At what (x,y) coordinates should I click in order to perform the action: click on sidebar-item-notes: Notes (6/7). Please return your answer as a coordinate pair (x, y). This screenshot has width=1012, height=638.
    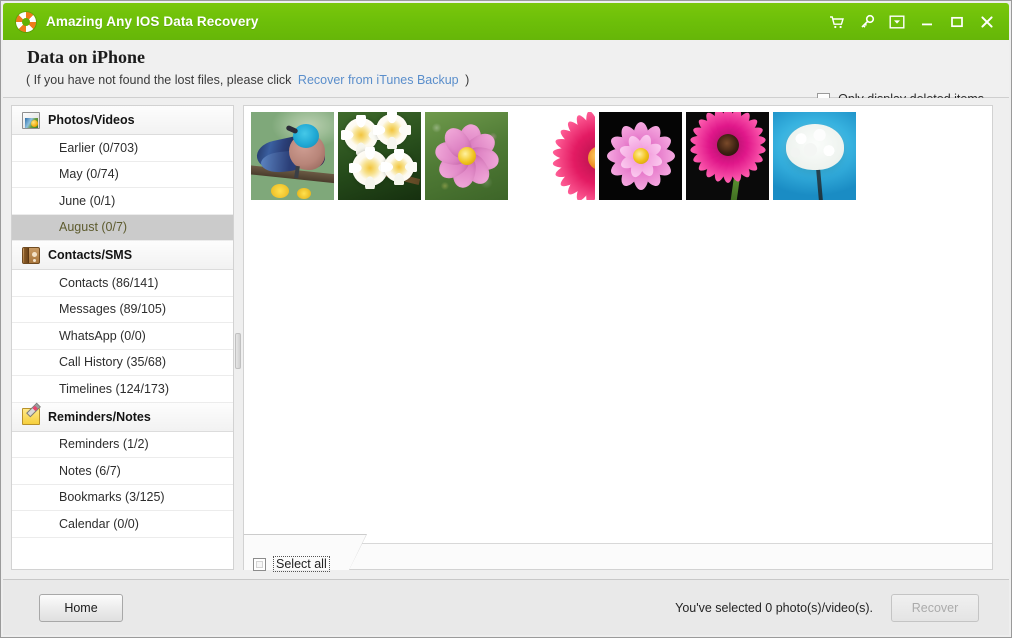
    Looking at the image, I should click on (122, 471).